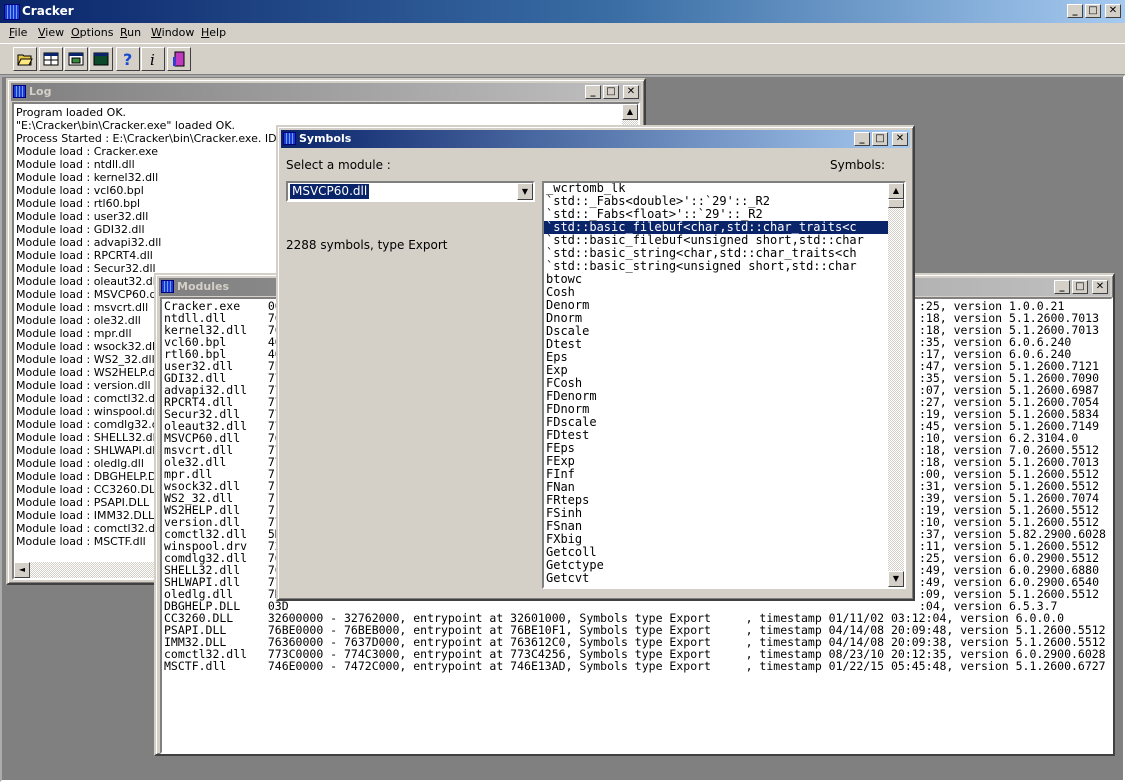  What do you see at coordinates (716, 422) in the screenshot?
I see `symbol-item: FDscale` at bounding box center [716, 422].